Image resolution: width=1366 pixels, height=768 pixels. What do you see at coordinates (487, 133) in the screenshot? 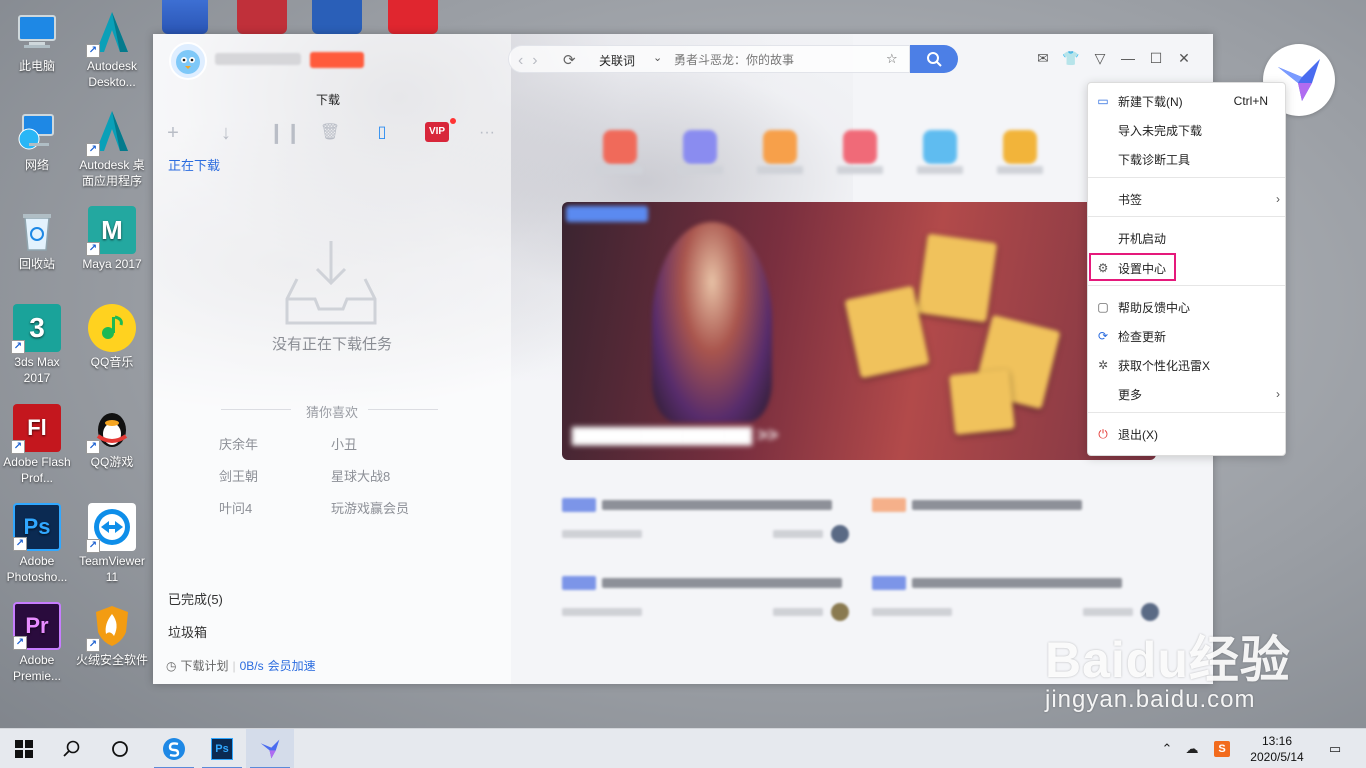
I see `more-icon: ···` at bounding box center [487, 133].